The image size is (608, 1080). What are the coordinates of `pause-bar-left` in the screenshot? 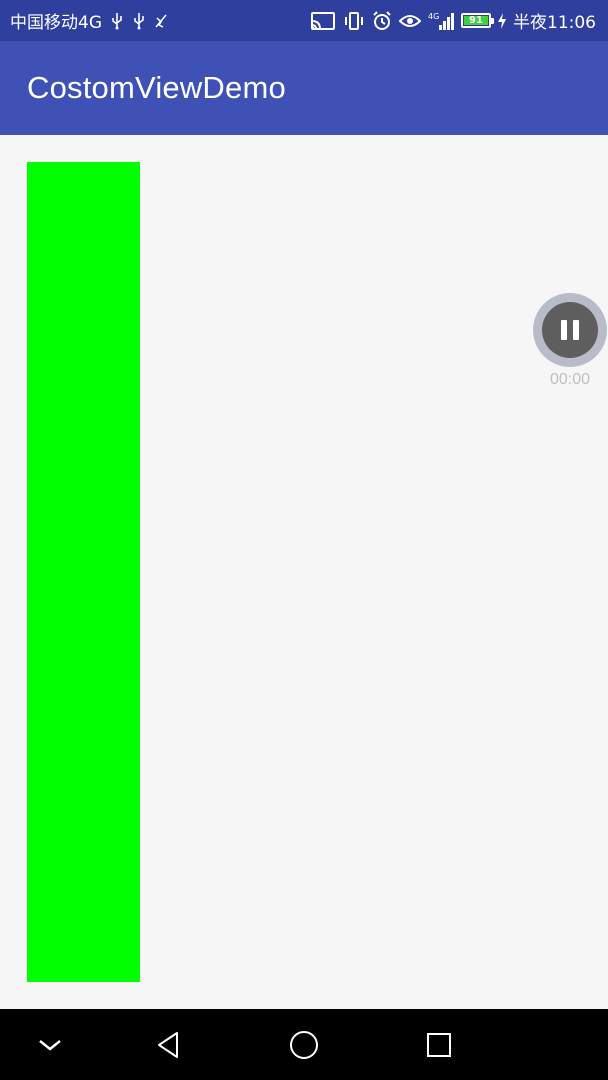 It's located at (564, 330).